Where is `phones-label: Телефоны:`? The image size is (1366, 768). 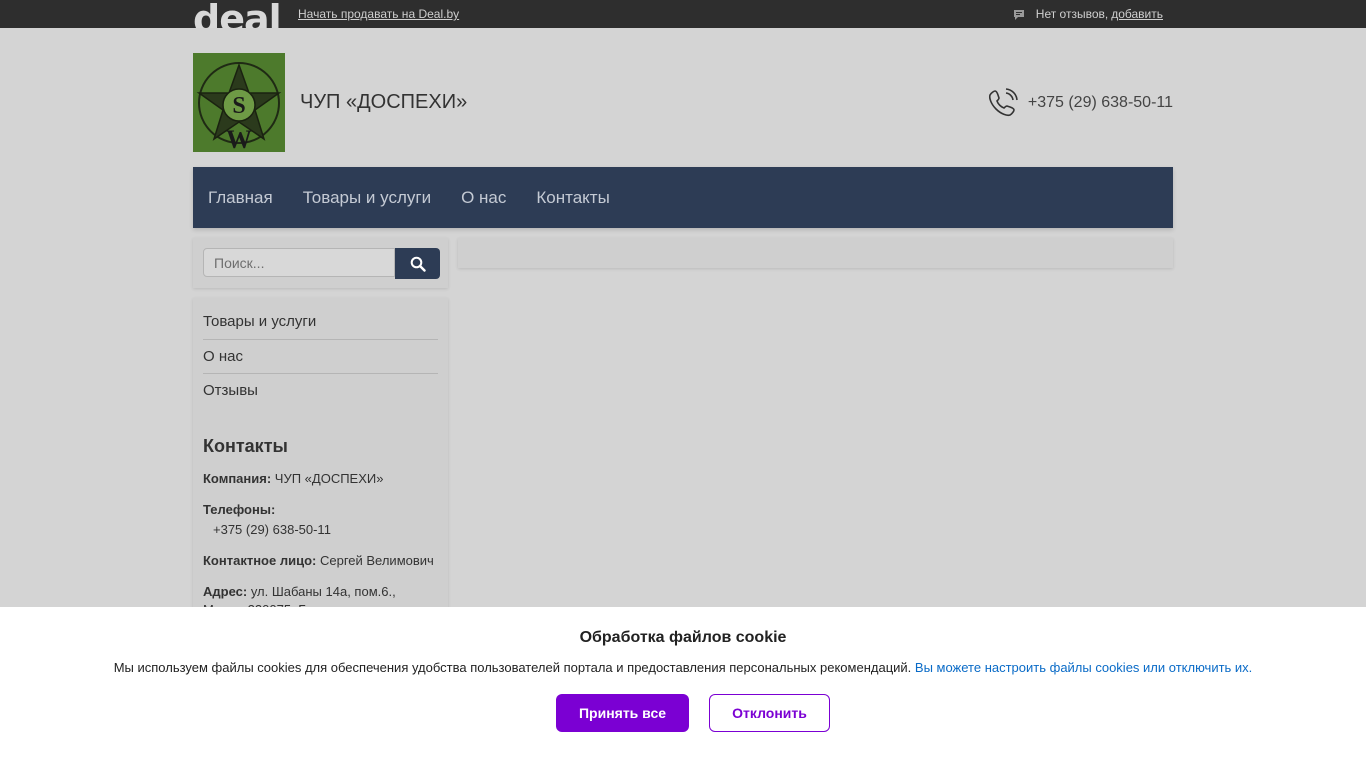
phones-label: Телефоны: is located at coordinates (239, 509).